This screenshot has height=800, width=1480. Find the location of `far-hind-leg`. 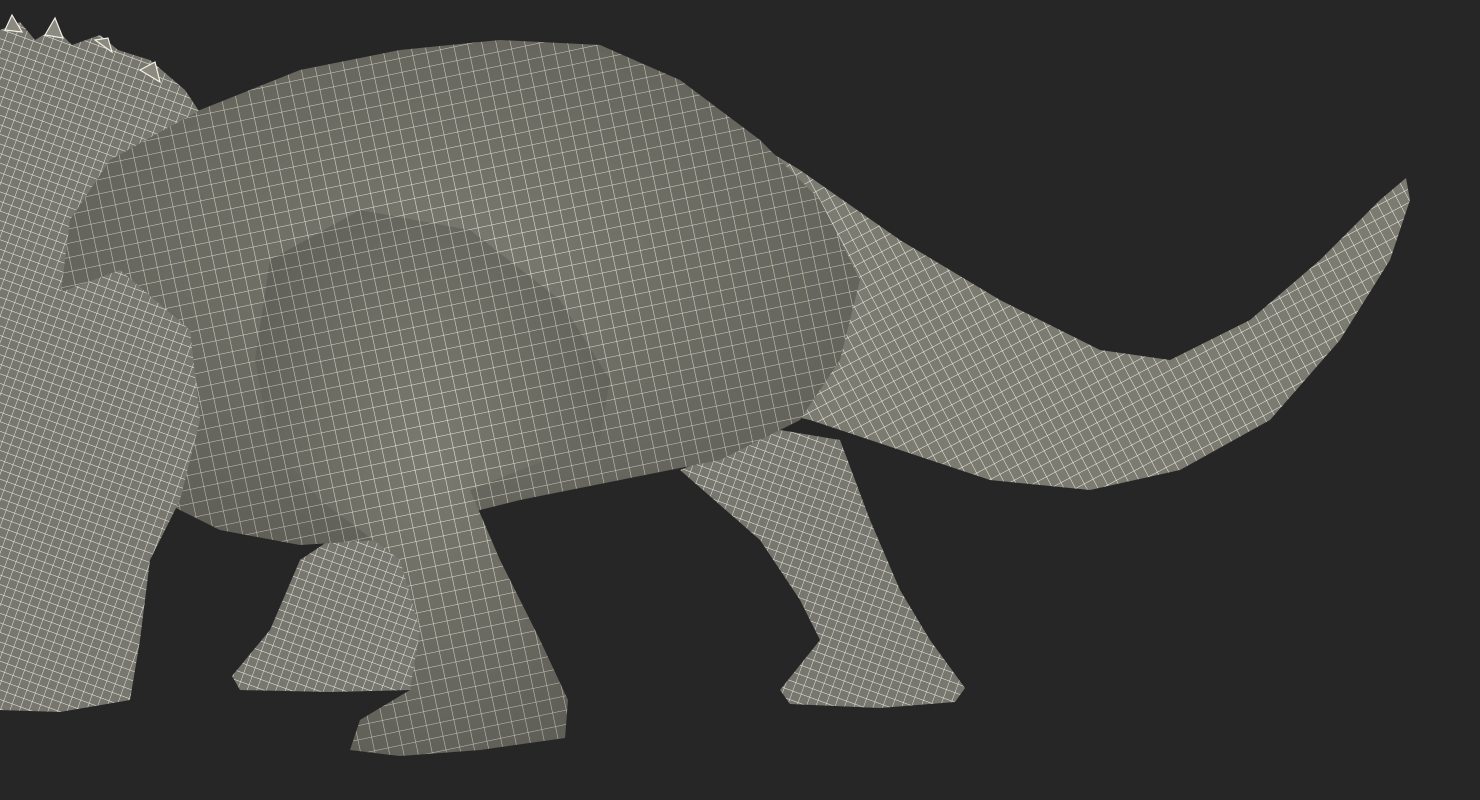

far-hind-leg is located at coordinates (822, 569).